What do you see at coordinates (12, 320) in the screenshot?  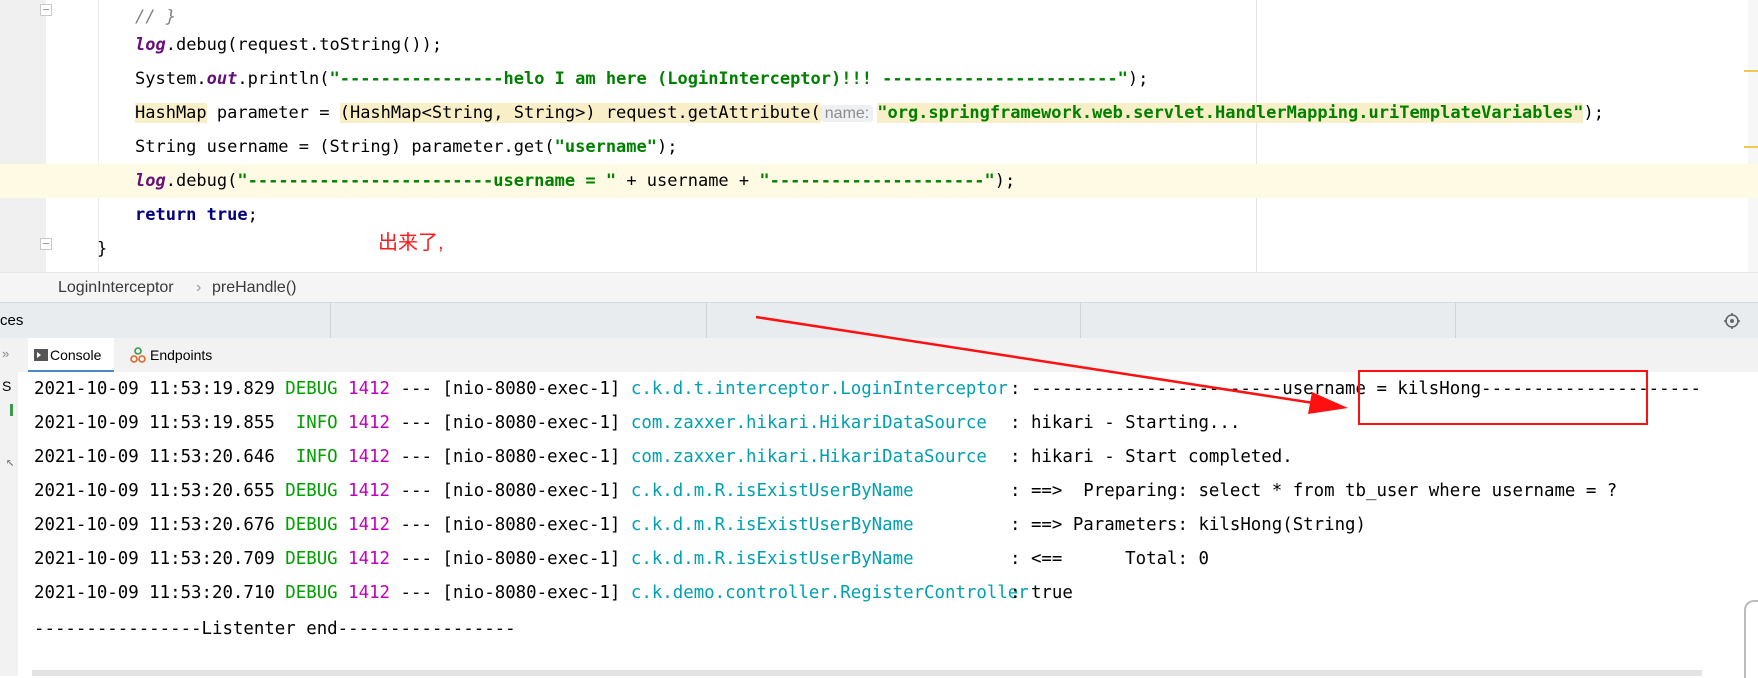 I see `services-title: ces` at bounding box center [12, 320].